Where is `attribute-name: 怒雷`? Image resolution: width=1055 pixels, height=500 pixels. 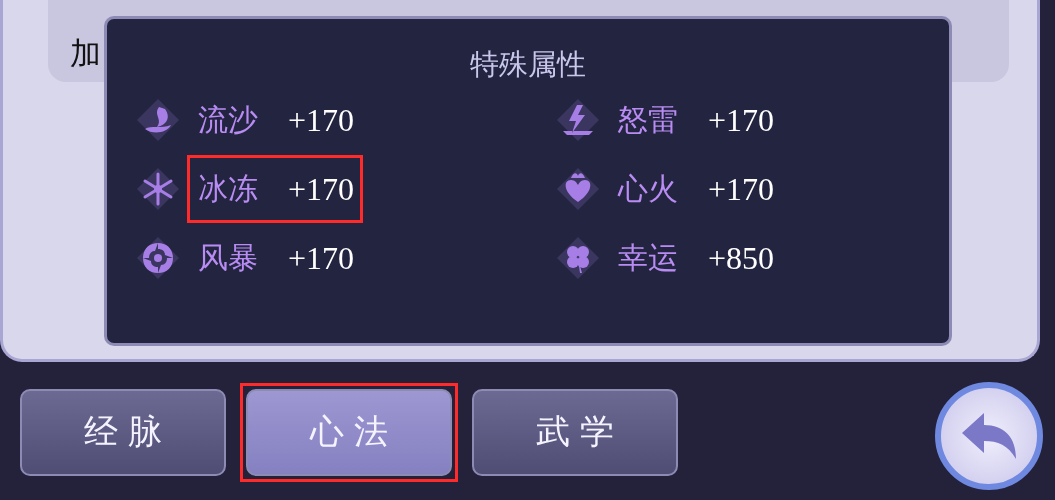 attribute-name: 怒雷 is located at coordinates (648, 119).